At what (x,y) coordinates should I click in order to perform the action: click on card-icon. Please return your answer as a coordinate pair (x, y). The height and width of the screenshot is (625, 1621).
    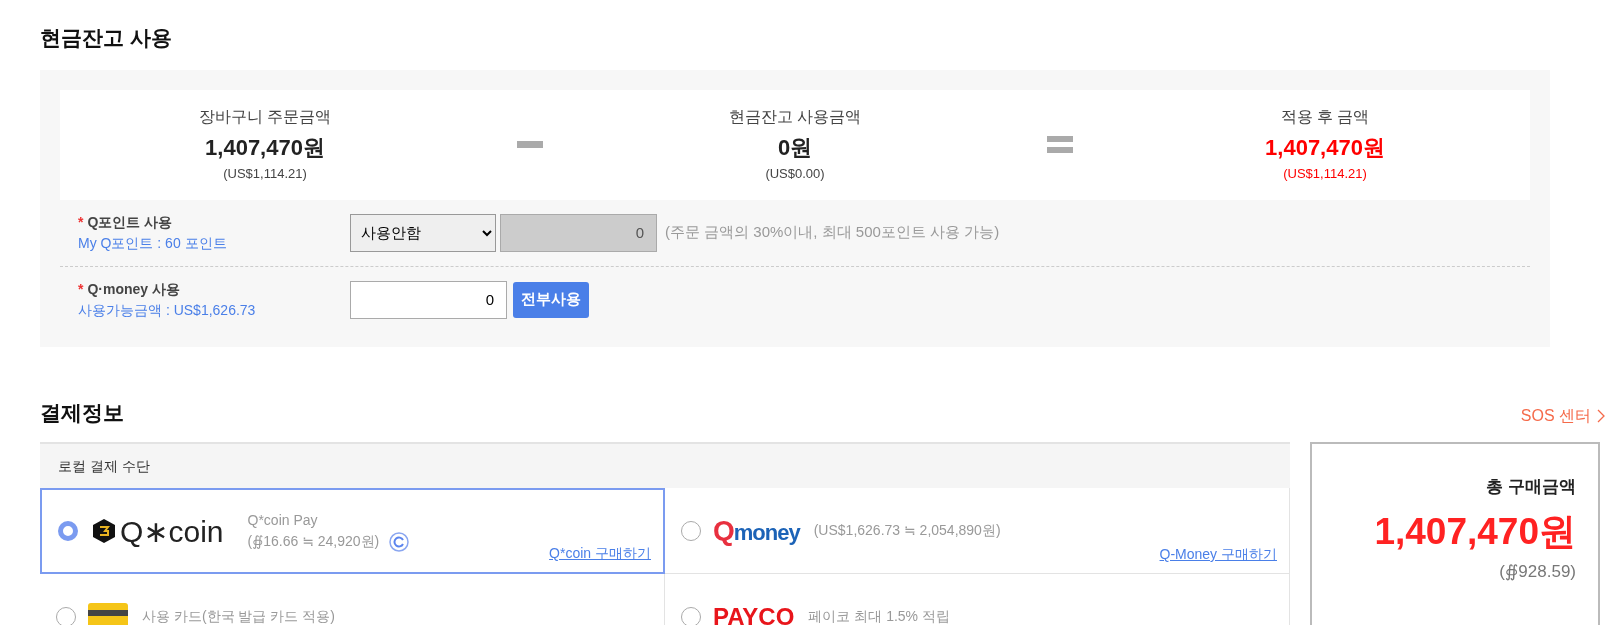
    Looking at the image, I should click on (108, 613).